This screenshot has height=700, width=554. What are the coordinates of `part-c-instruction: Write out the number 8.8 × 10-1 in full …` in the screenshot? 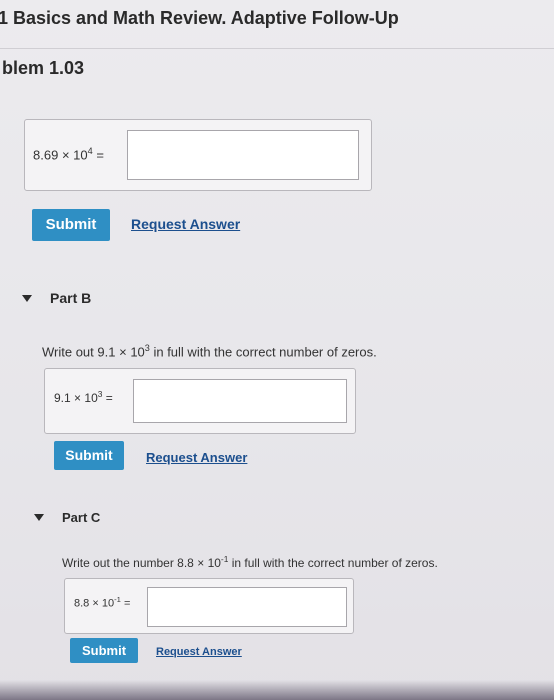 It's located at (250, 562).